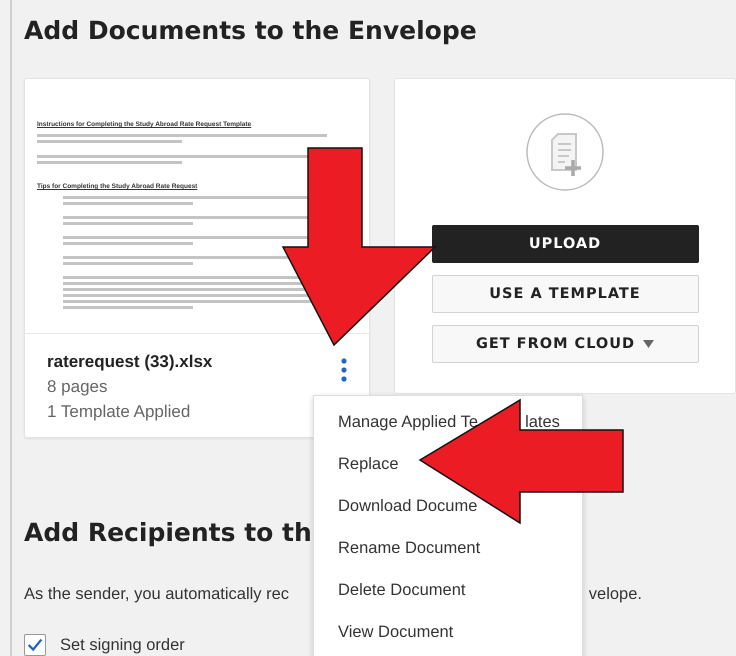 The image size is (736, 656). What do you see at coordinates (542, 422) in the screenshot?
I see `menu-item-text: lates` at bounding box center [542, 422].